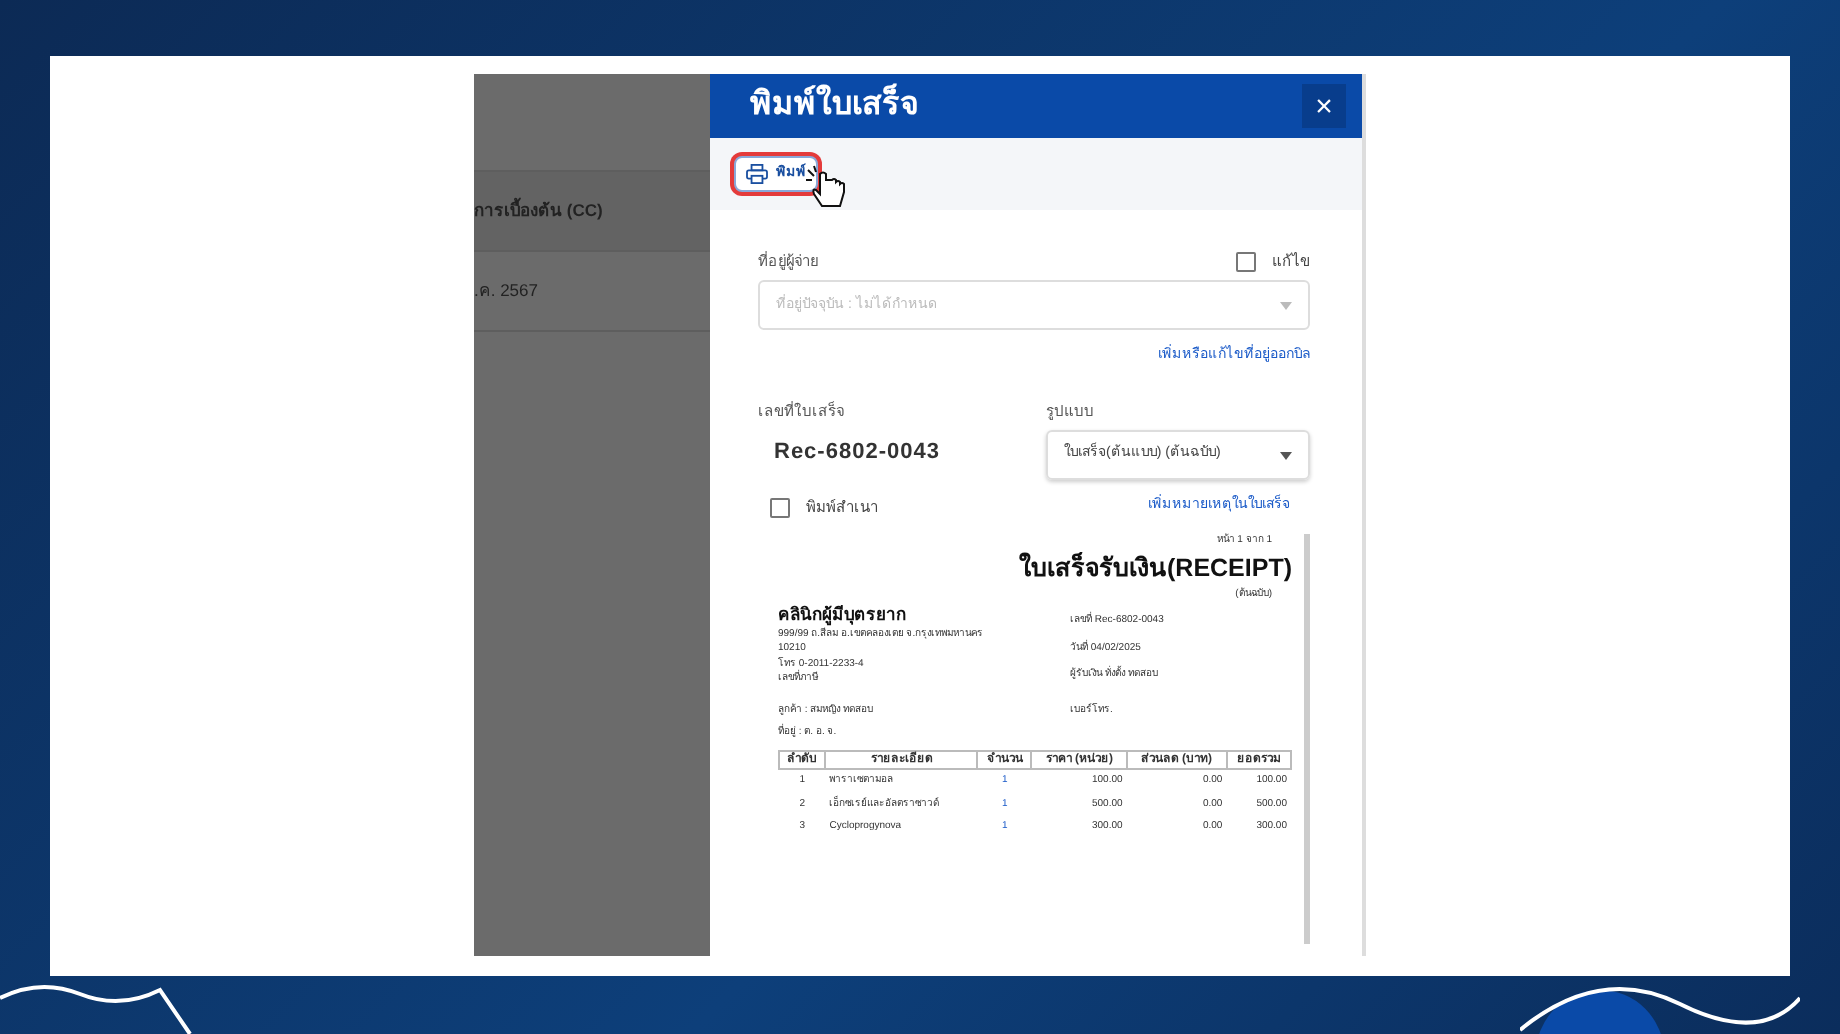 Image resolution: width=1840 pixels, height=1034 pixels. What do you see at coordinates (843, 614) in the screenshot?
I see `clinic-name: คลินิกผู้มีบุตรยาก` at bounding box center [843, 614].